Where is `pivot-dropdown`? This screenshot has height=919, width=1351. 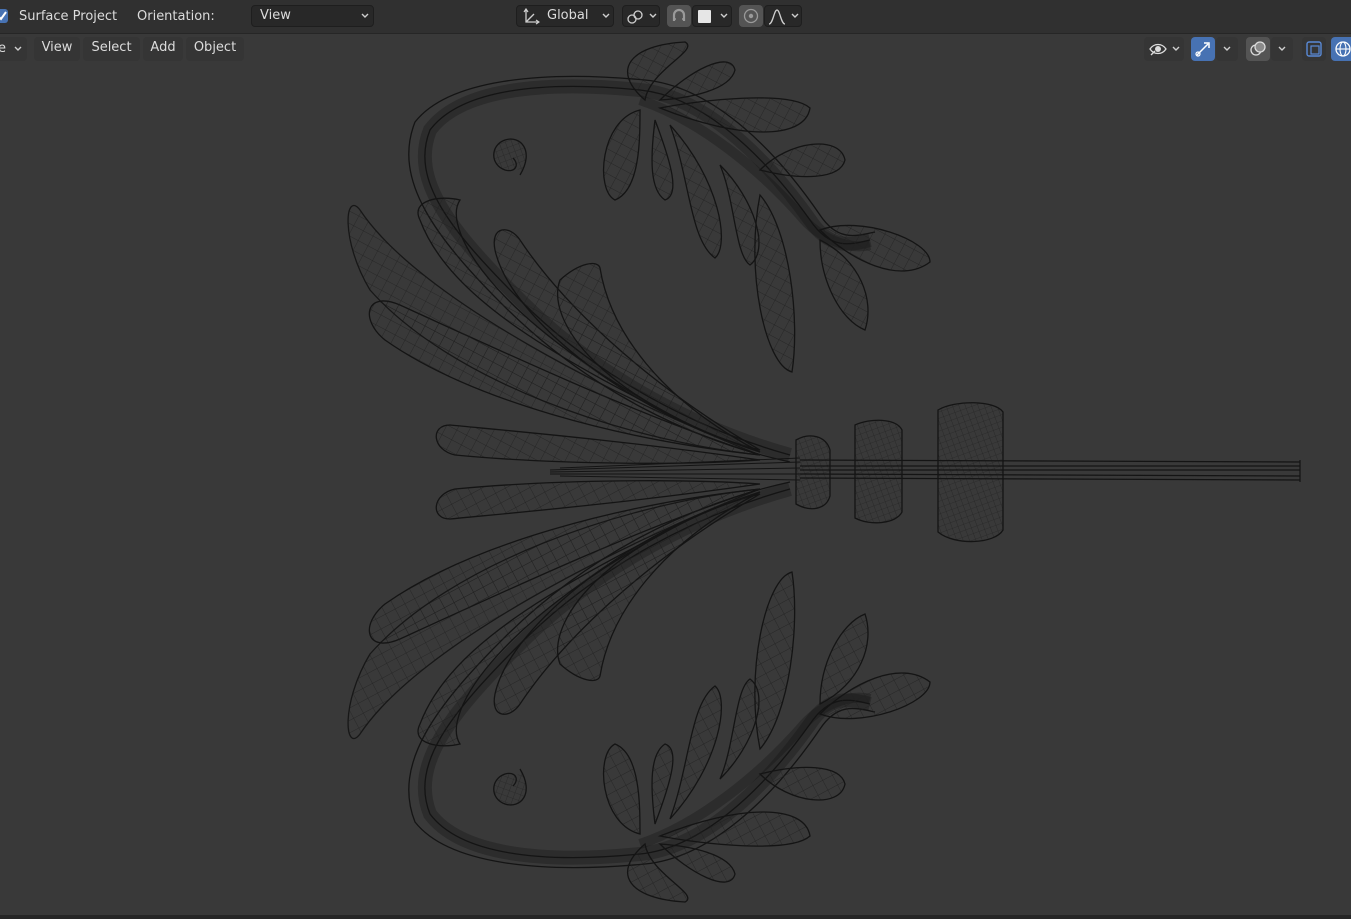 pivot-dropdown is located at coordinates (641, 16).